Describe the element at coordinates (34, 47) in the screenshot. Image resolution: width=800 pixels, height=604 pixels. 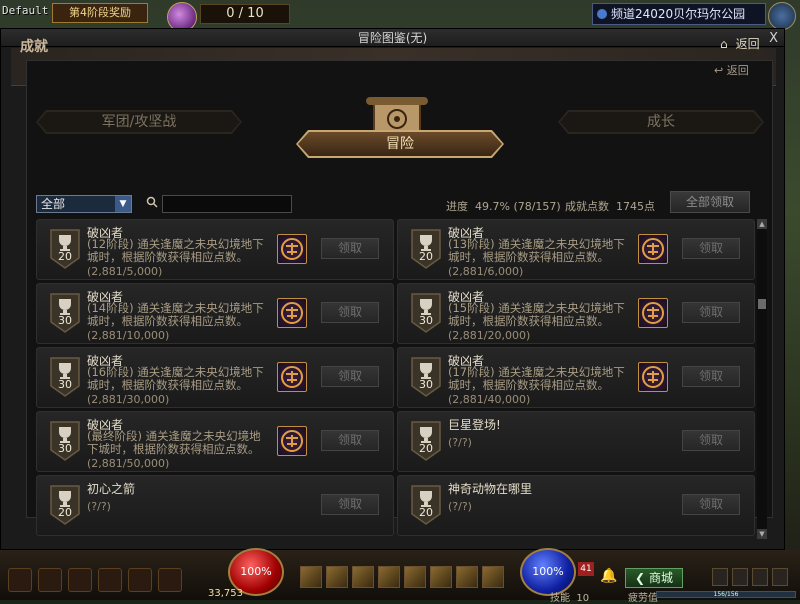
I see `section-title: 成就` at that location.